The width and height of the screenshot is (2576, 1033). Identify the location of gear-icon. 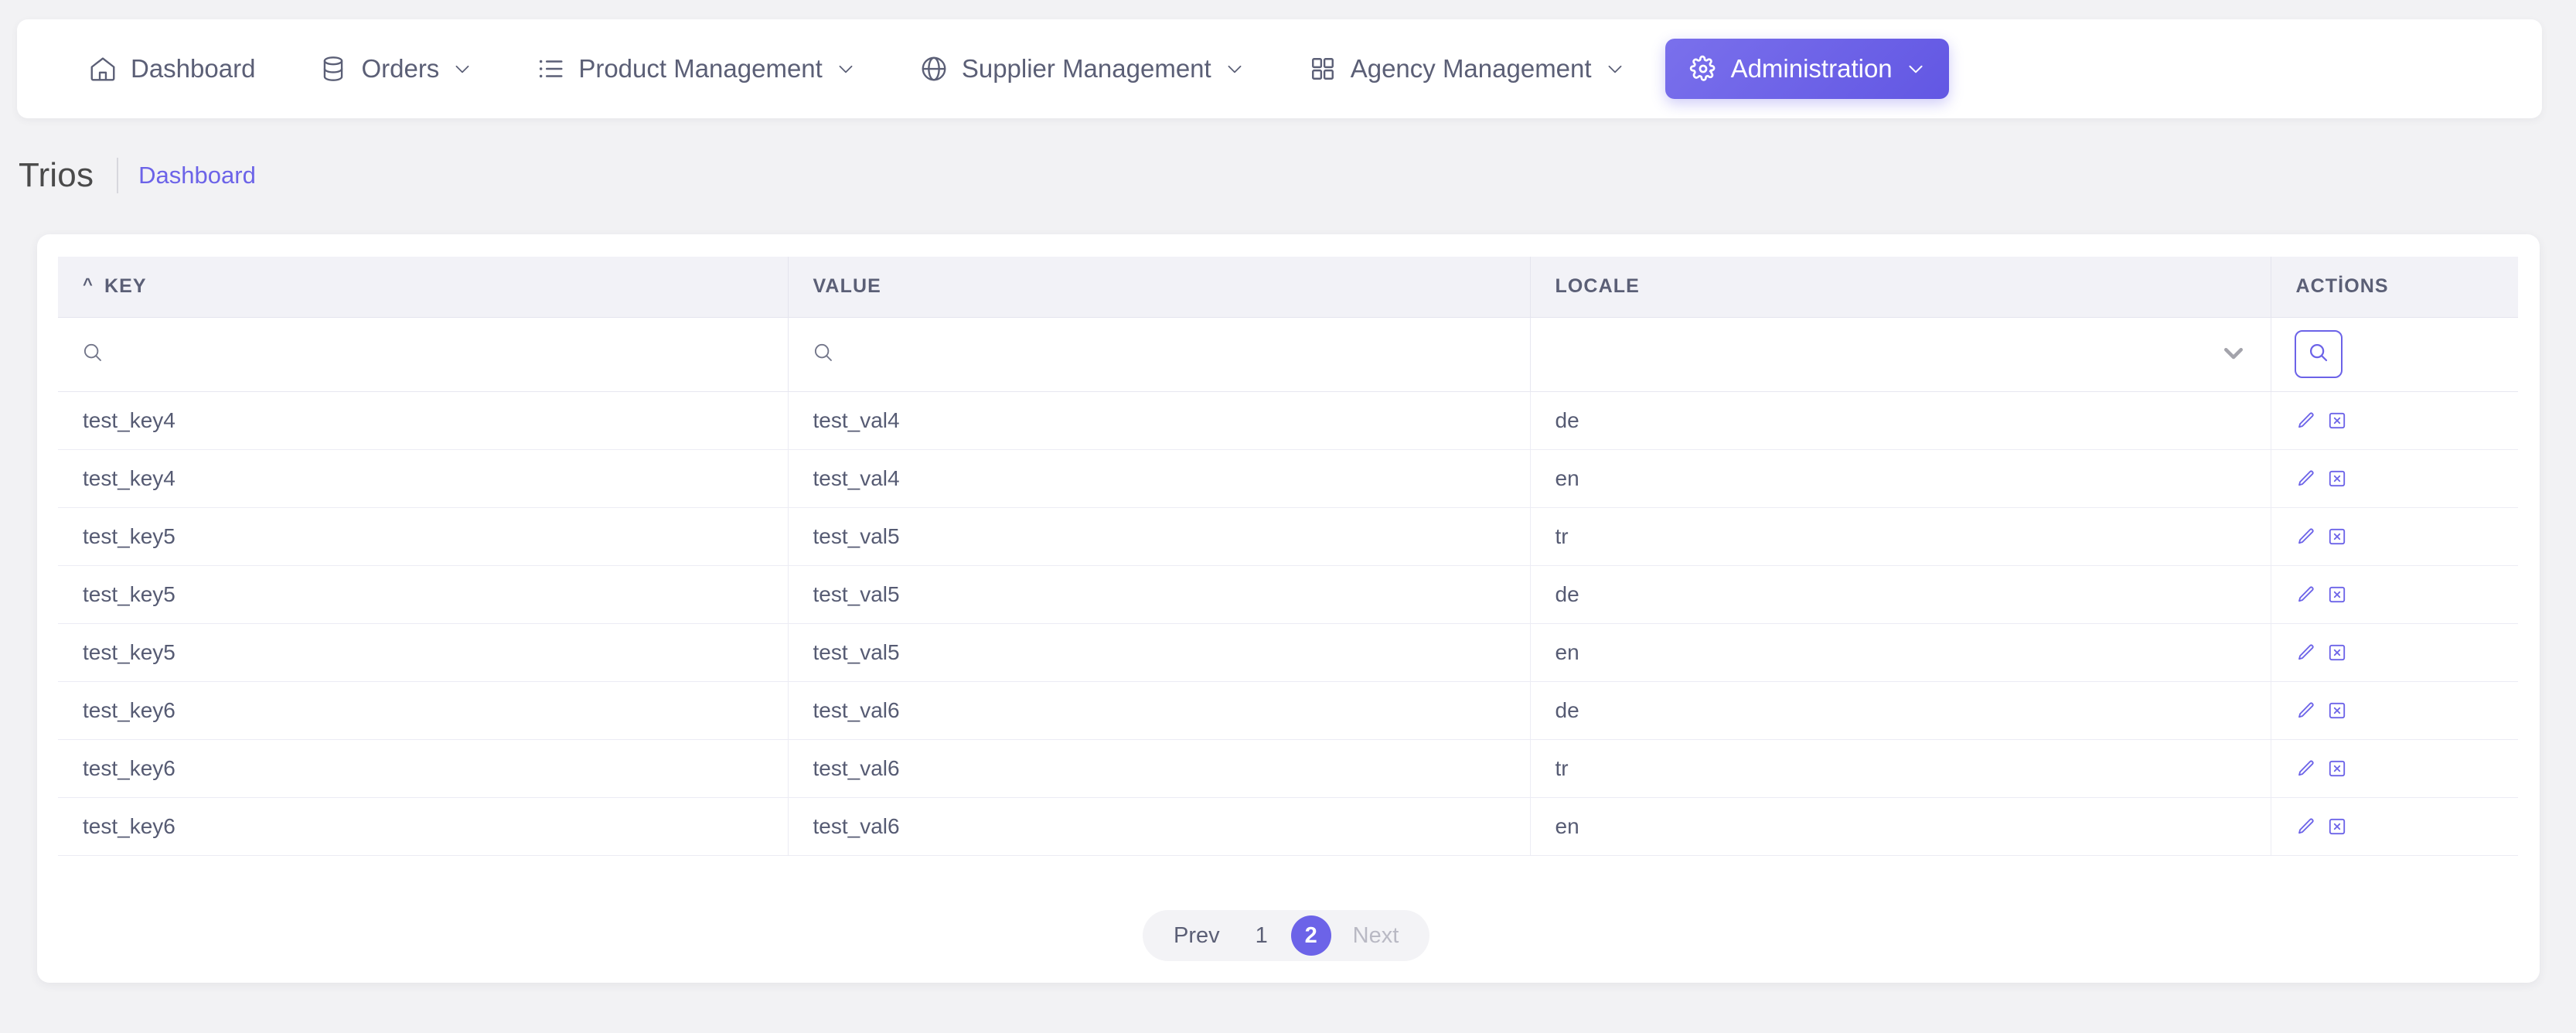
(1703, 69).